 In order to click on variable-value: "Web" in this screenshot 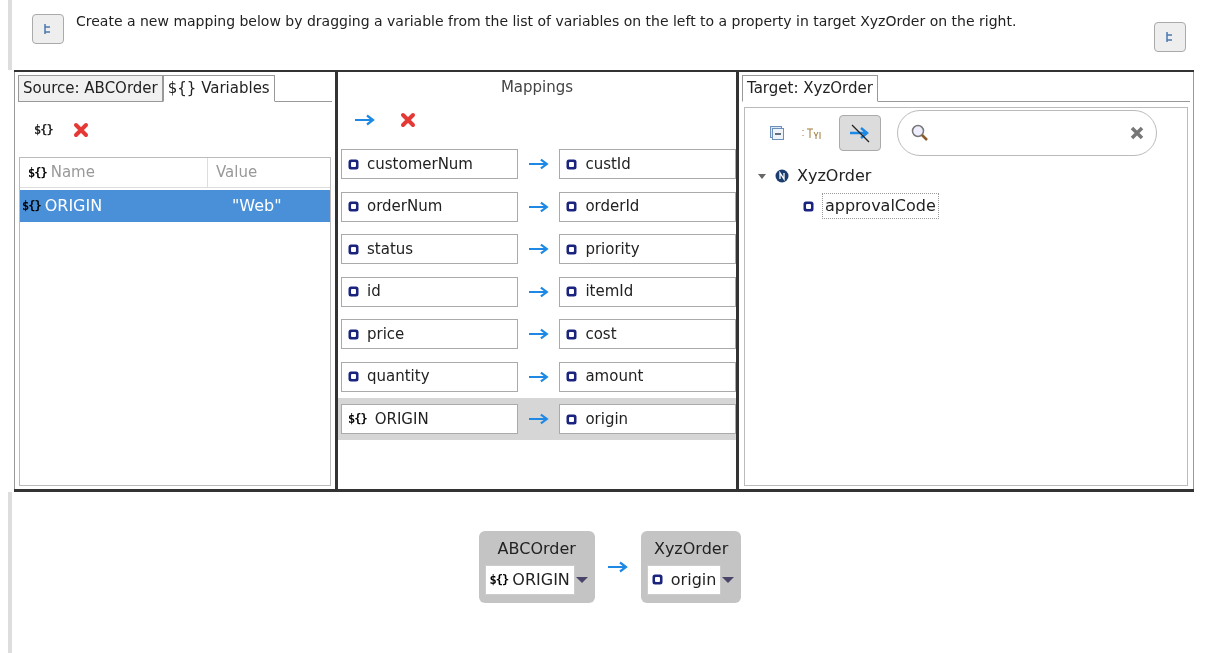, I will do `click(256, 206)`.